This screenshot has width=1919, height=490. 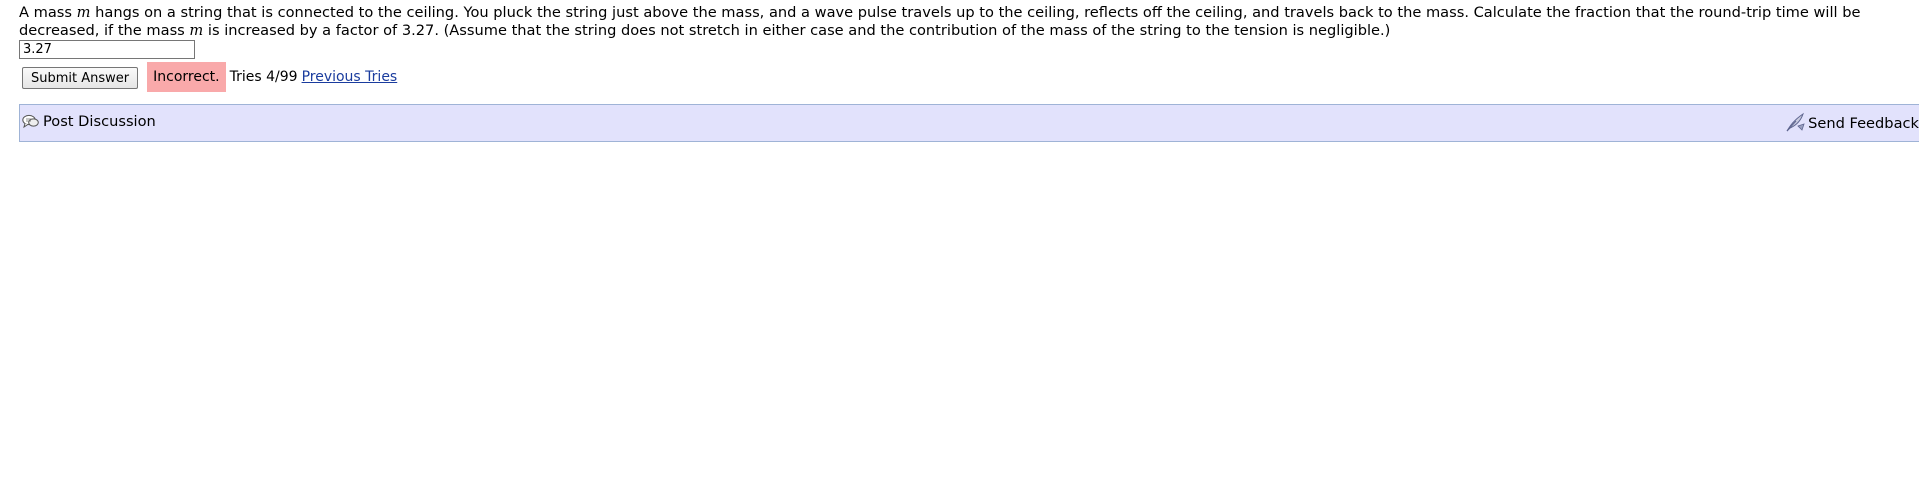 I want to click on status-label: Incorrect., so click(x=186, y=77).